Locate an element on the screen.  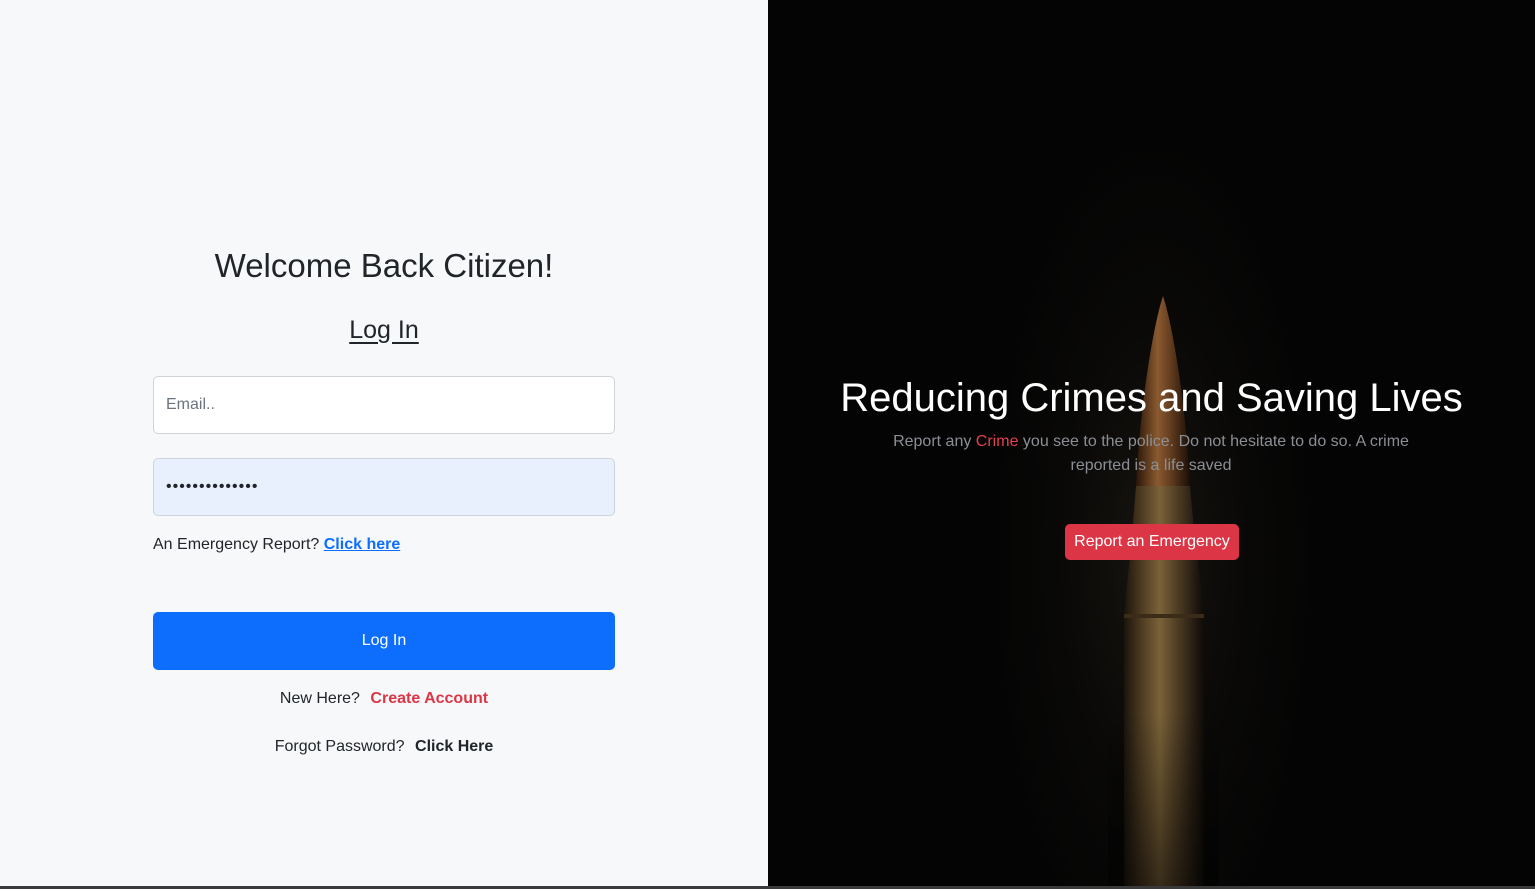
emergency-report-link: Click here is located at coordinates (362, 544).